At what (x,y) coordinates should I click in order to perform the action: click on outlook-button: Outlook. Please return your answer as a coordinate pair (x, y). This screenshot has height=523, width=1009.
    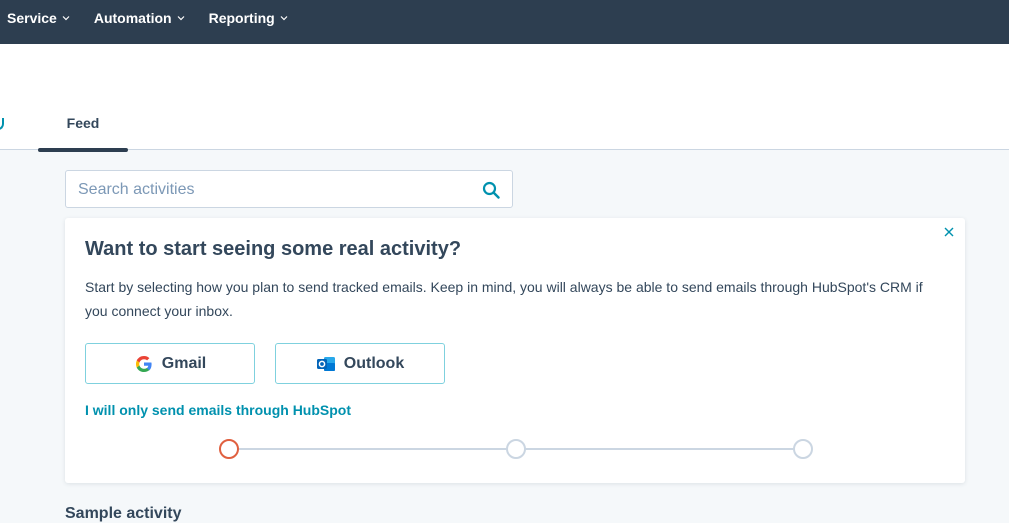
    Looking at the image, I should click on (360, 363).